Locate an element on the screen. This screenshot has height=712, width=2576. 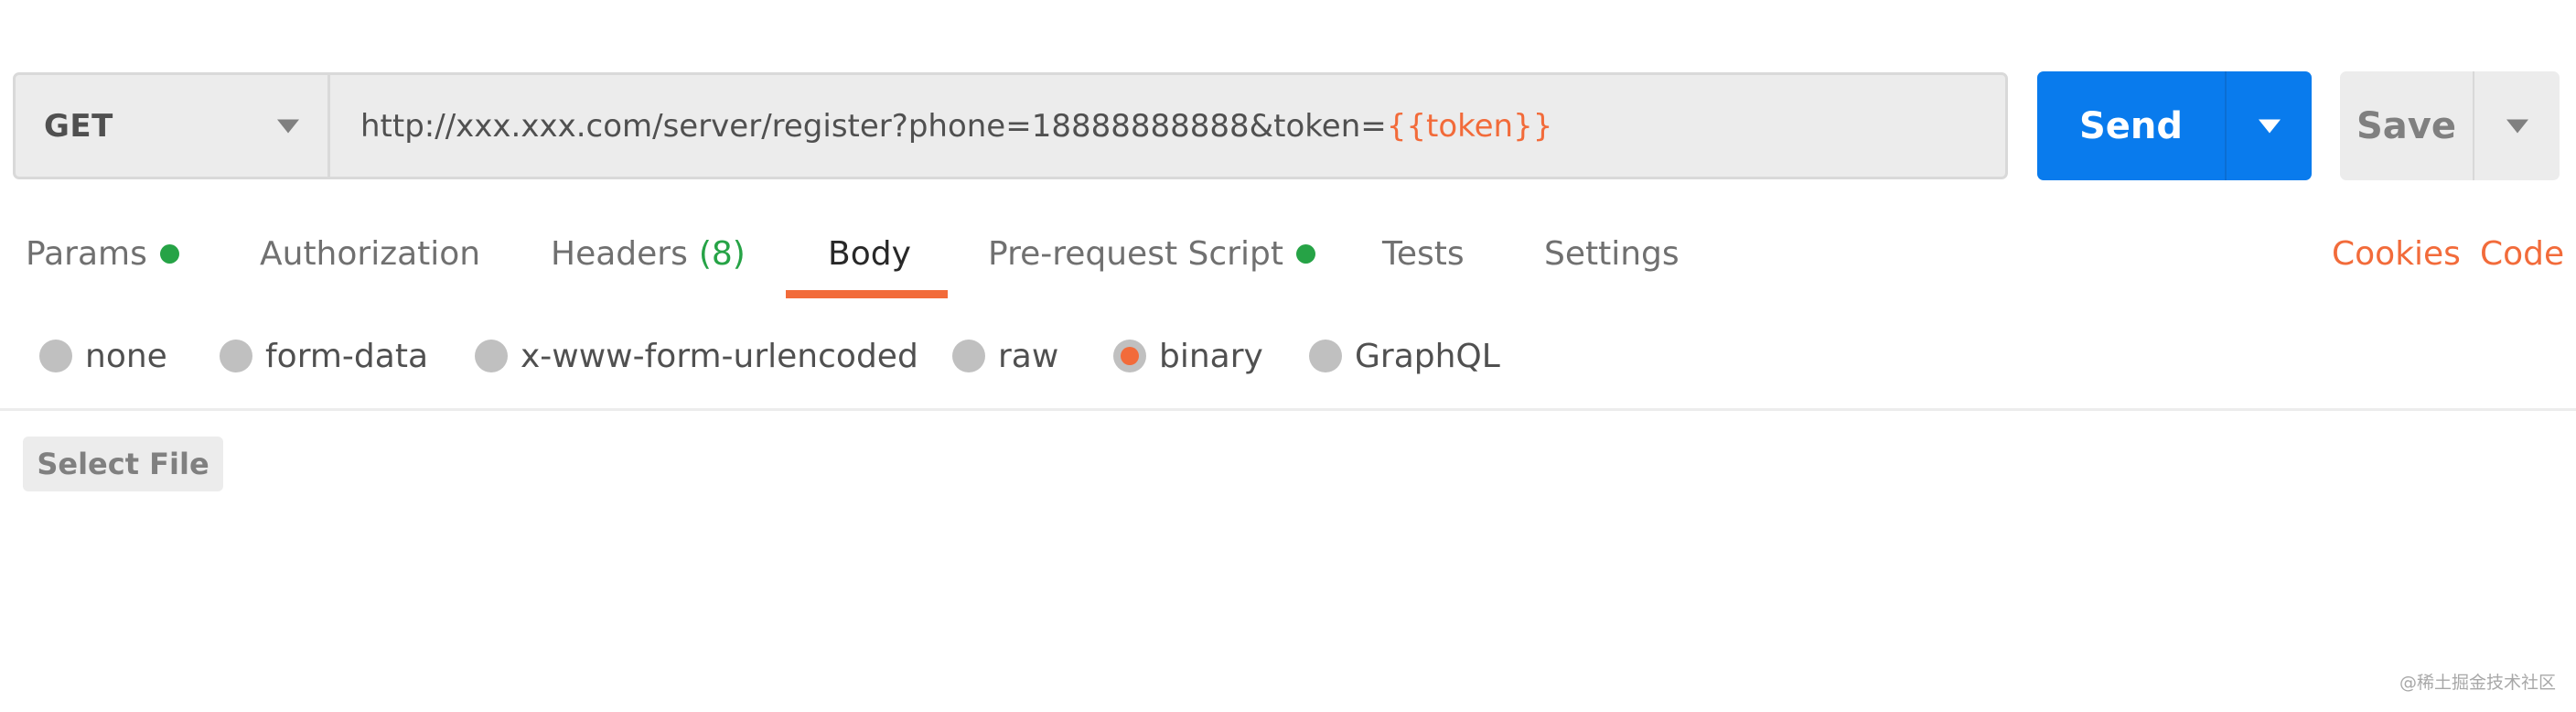
radio-binary: binary is located at coordinates (1188, 356).